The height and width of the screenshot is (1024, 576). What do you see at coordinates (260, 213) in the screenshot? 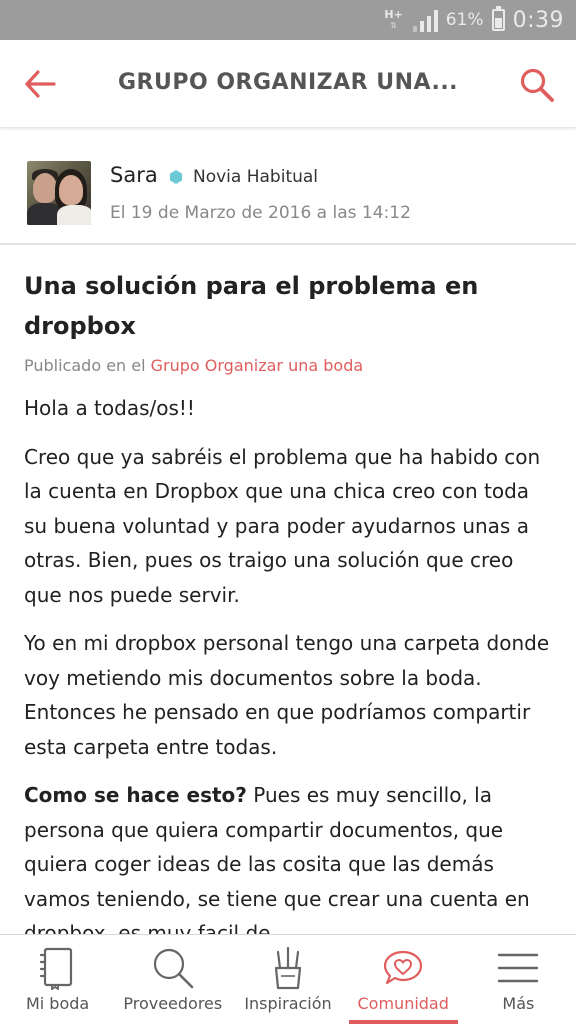
I see `post-date: El 19 de Marzo de 2016 a las 14:12` at bounding box center [260, 213].